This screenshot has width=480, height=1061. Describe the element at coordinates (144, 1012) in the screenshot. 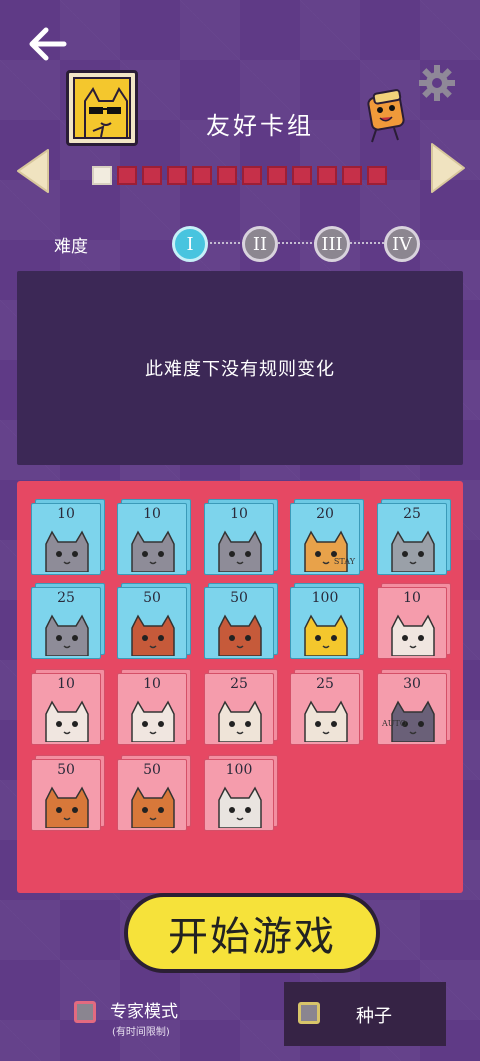

I see `expert-mode-label: 专家模式` at that location.